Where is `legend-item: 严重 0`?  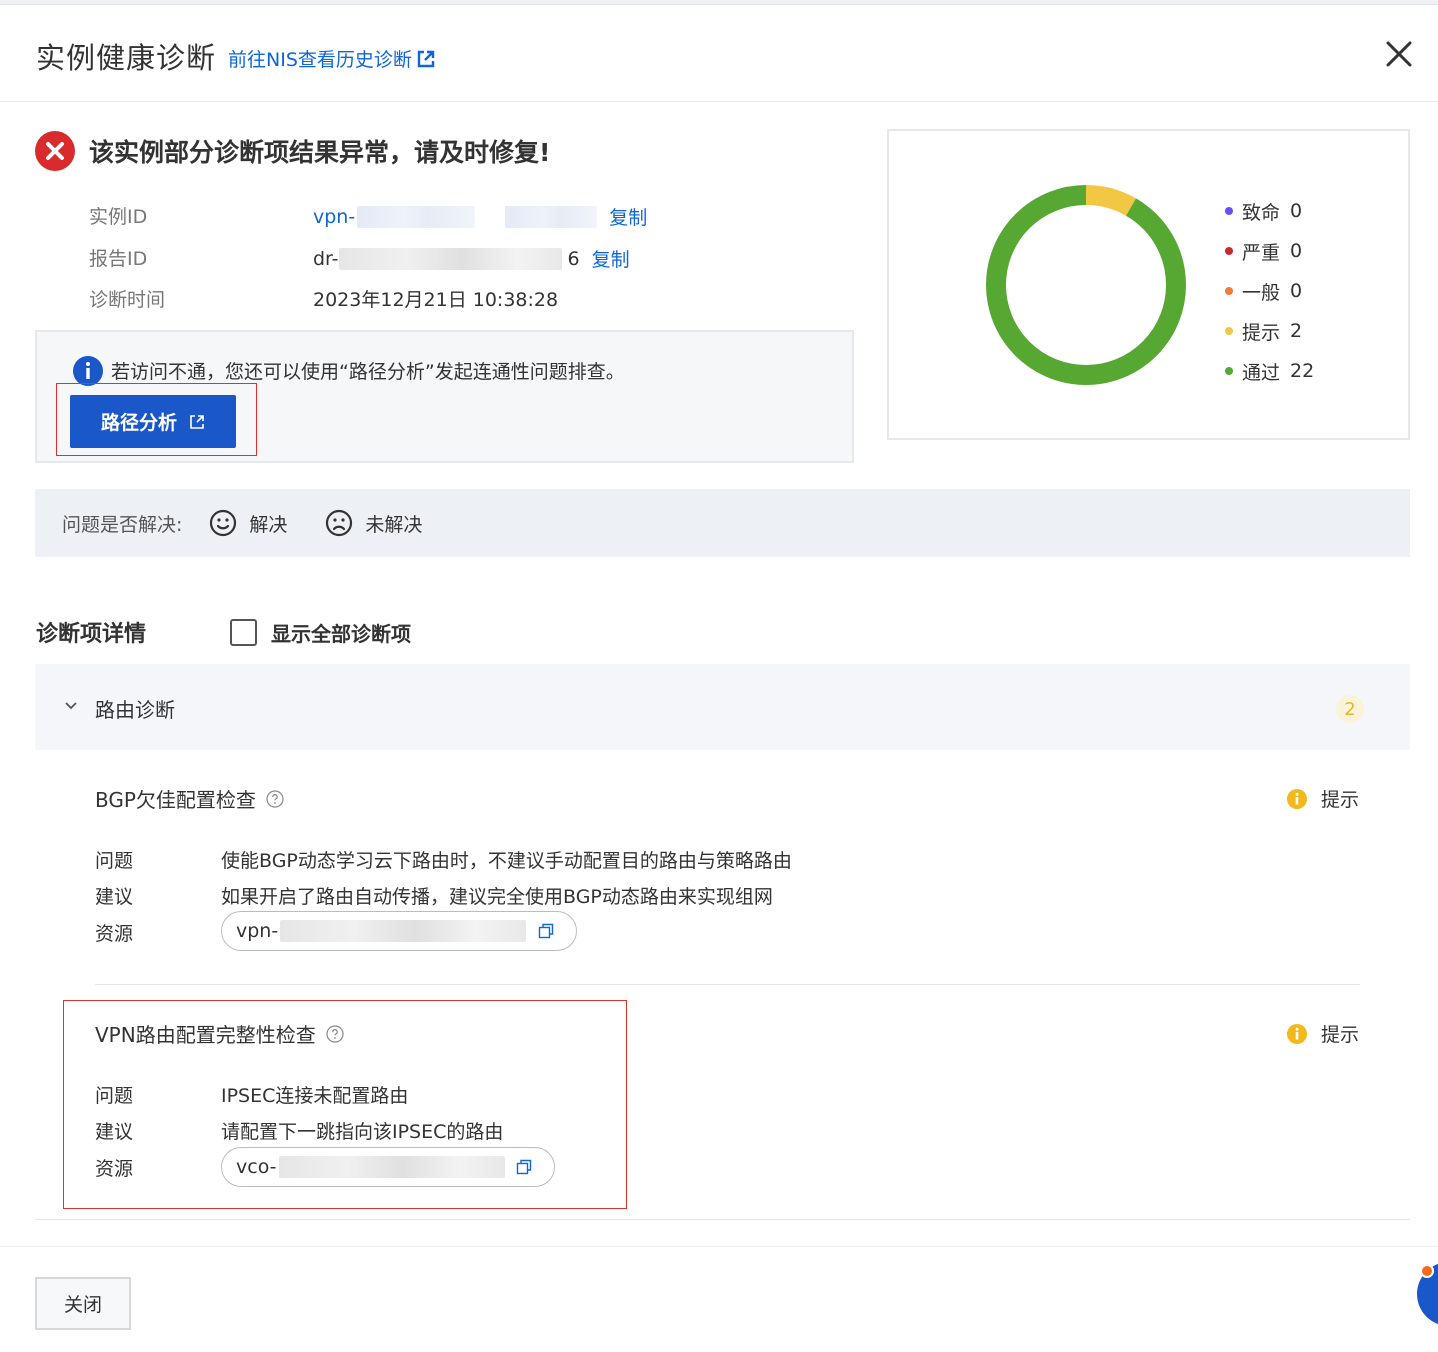
legend-item: 严重 0 is located at coordinates (1269, 251).